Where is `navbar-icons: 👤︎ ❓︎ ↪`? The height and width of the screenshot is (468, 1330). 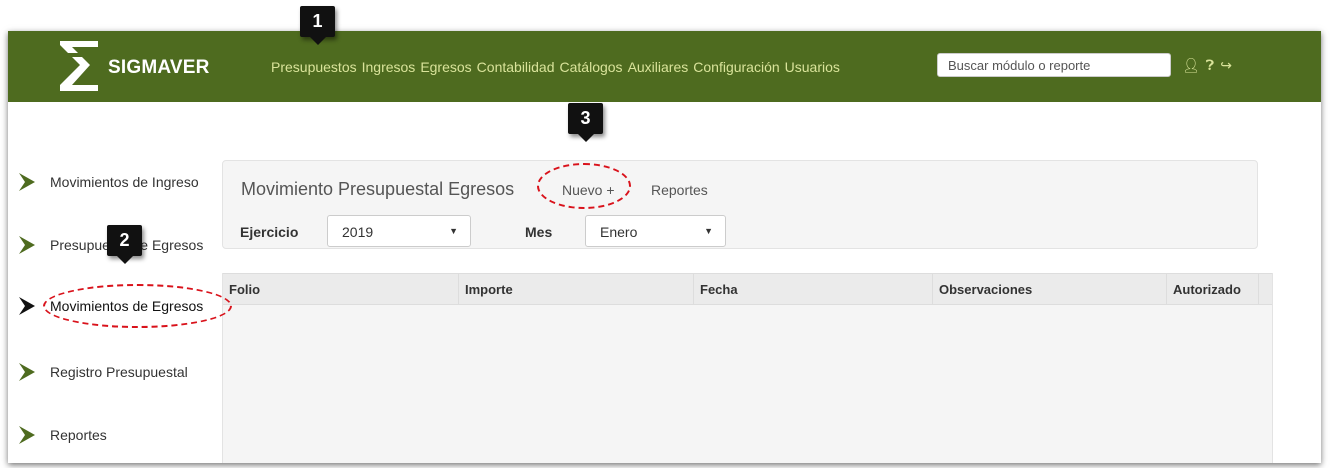 navbar-icons: 👤︎ ❓︎ ↪ is located at coordinates (1207, 65).